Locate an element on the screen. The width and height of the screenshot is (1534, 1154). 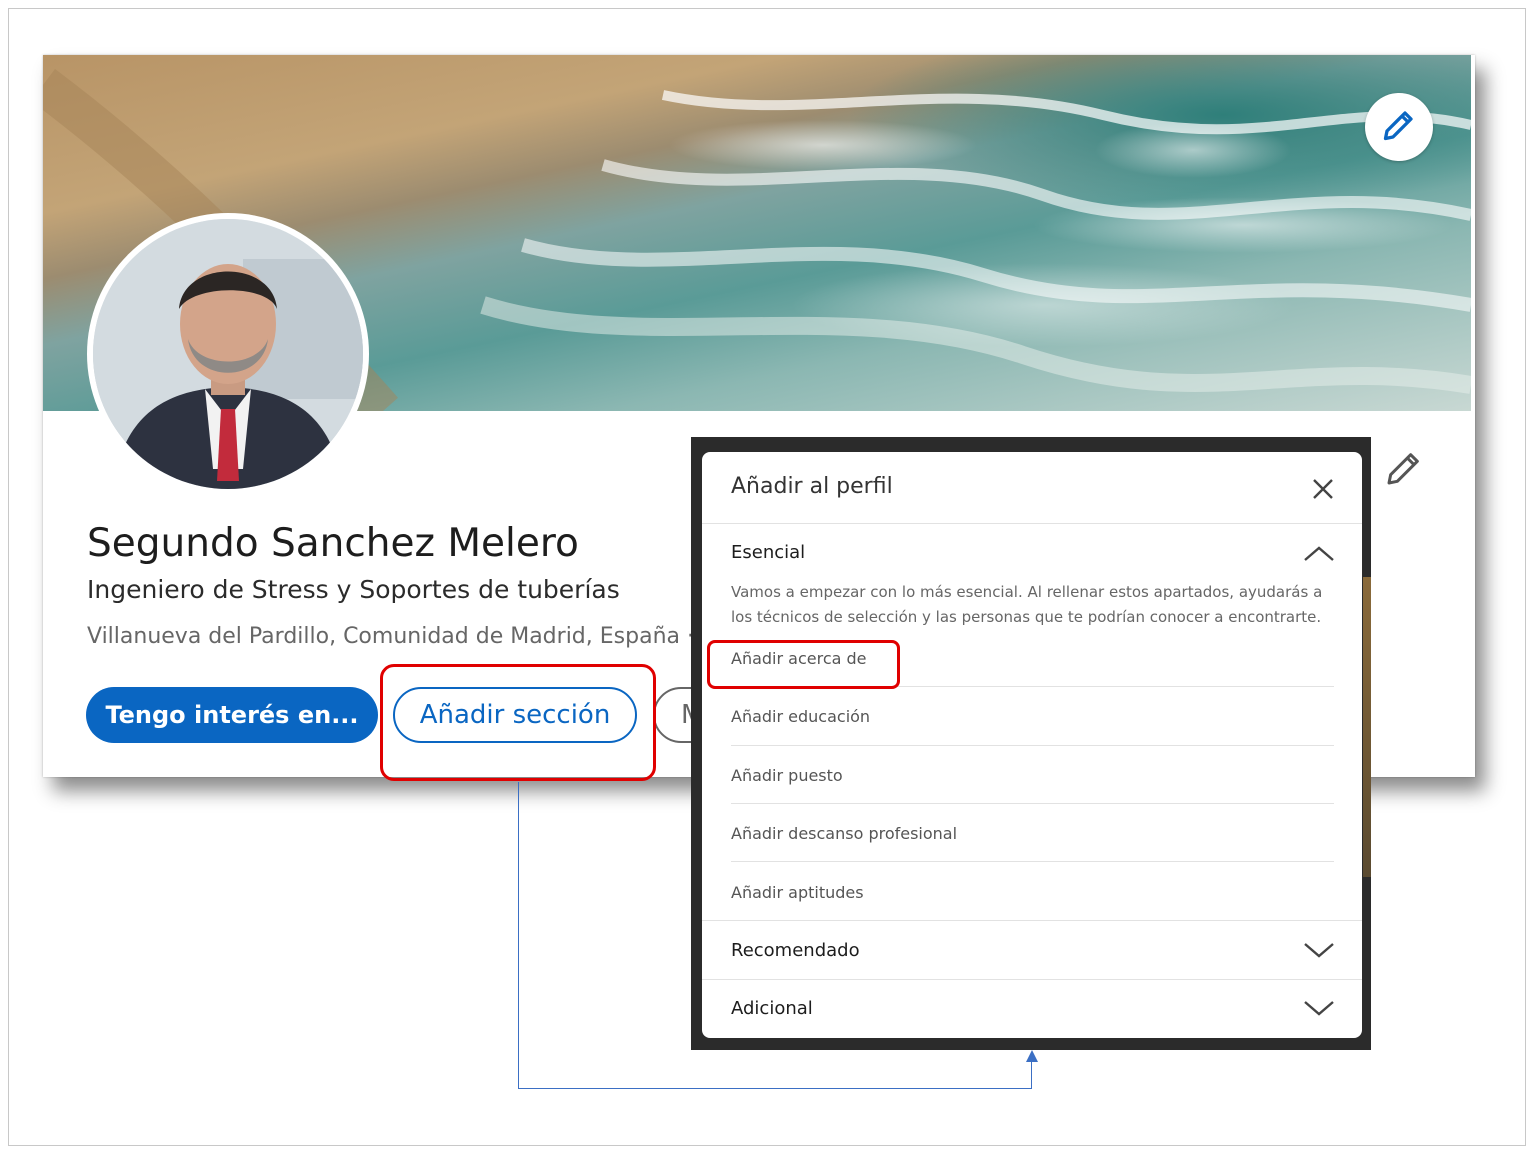
edit-intro-button is located at coordinates (1404, 470).